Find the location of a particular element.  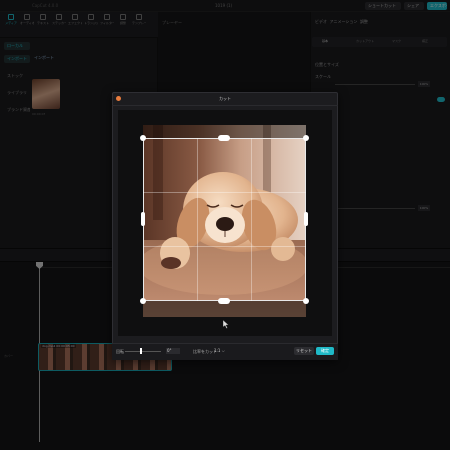

rotate-value-input: 0° is located at coordinates (173, 351).